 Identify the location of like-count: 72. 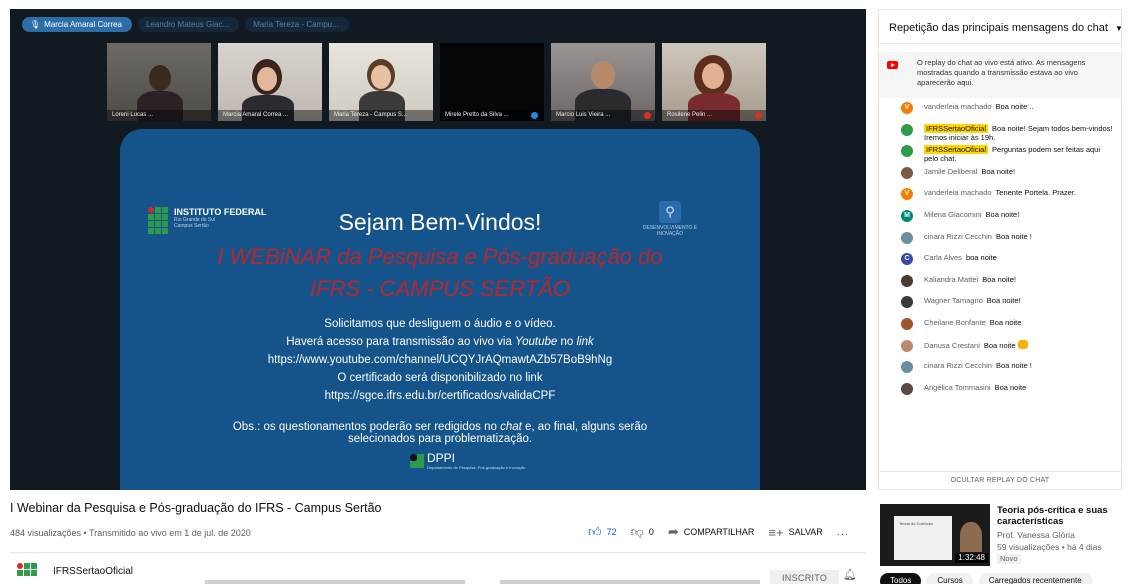
(611, 532).